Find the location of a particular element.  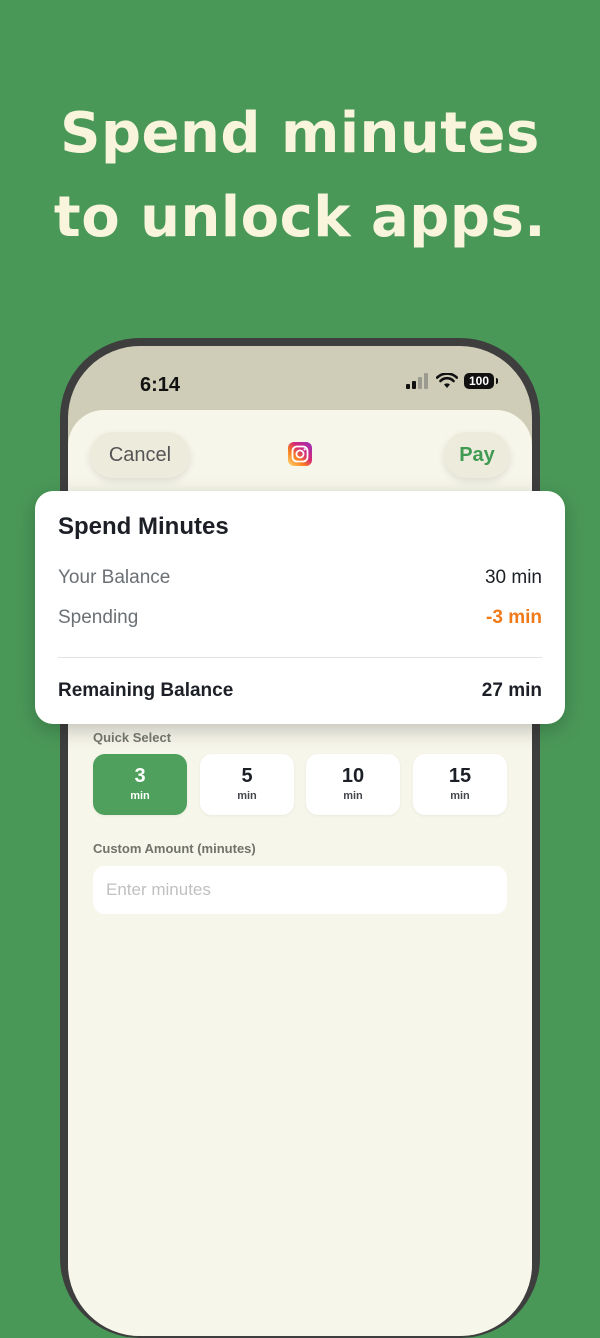

spending-value: -3 min is located at coordinates (514, 617).